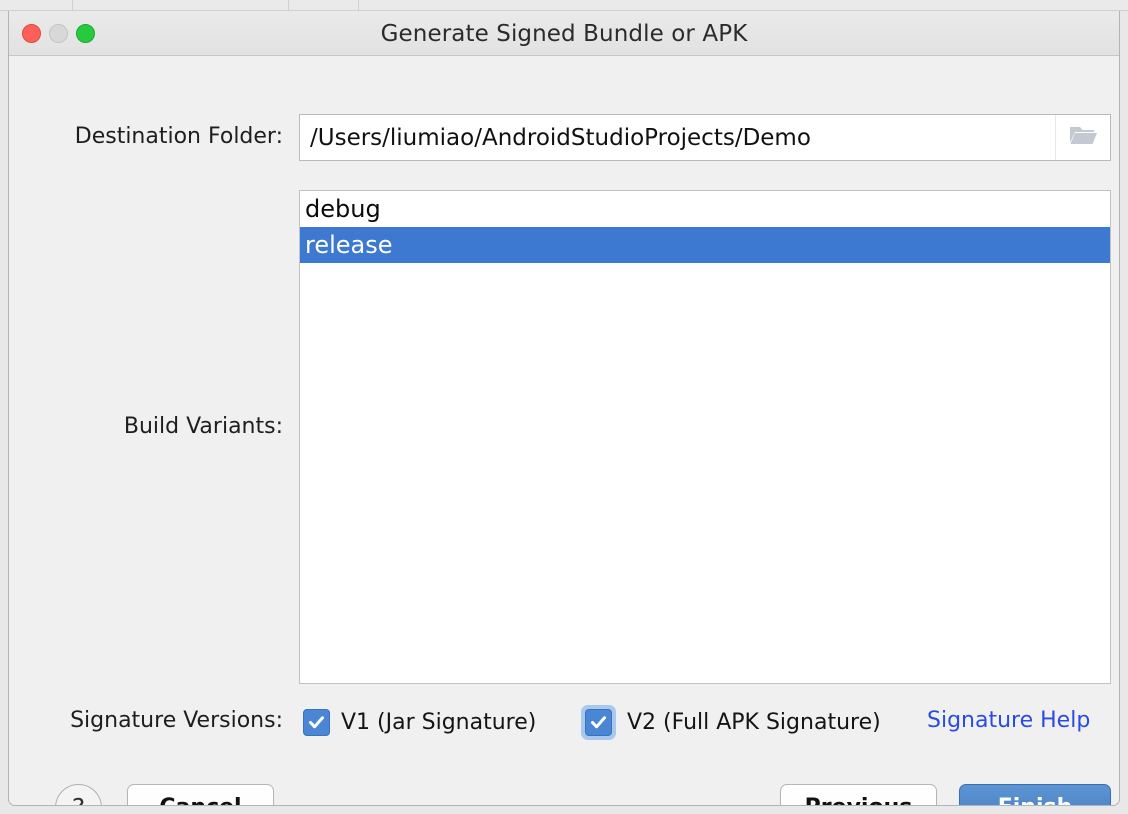 The image size is (1128, 814). What do you see at coordinates (754, 722) in the screenshot?
I see `signature-v2-label: V2 (Full APK Signature)` at bounding box center [754, 722].